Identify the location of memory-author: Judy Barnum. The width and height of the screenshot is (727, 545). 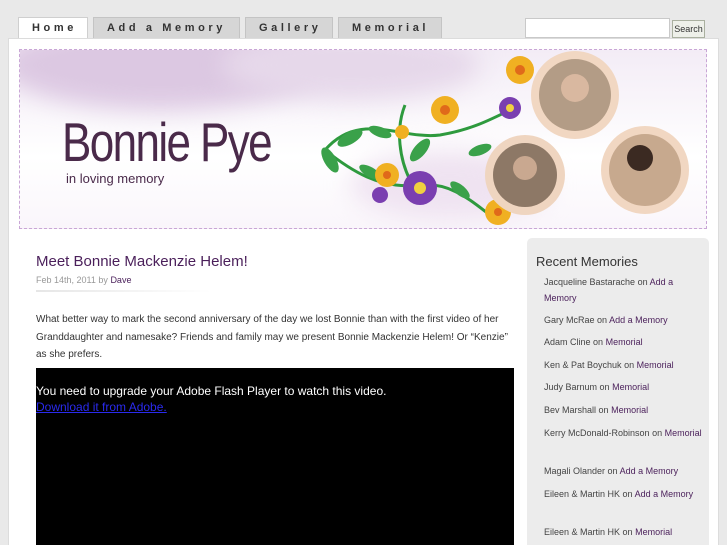
(571, 387).